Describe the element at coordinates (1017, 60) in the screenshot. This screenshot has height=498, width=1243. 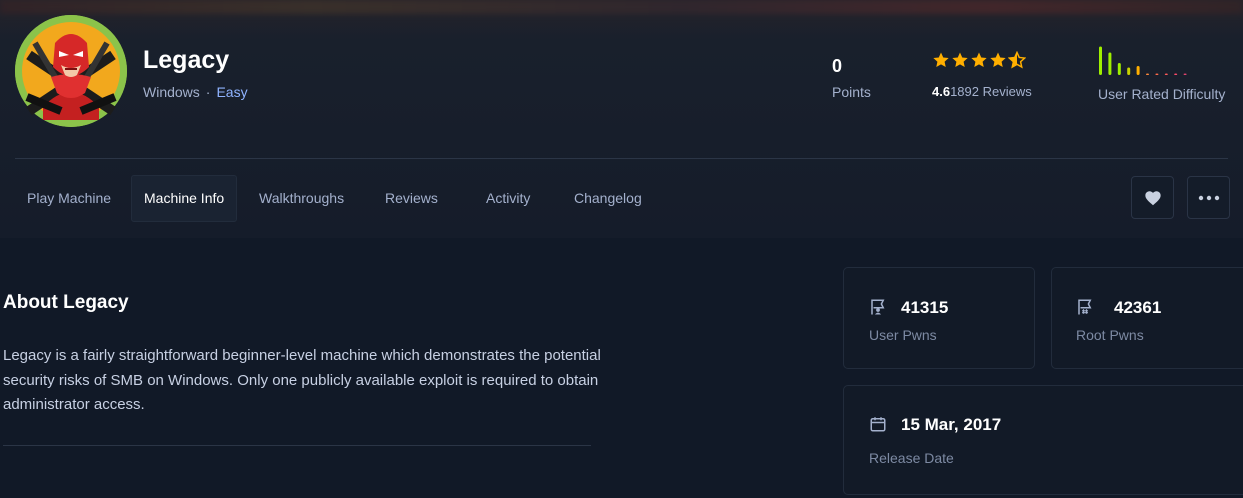
I see `star-half-icon` at that location.